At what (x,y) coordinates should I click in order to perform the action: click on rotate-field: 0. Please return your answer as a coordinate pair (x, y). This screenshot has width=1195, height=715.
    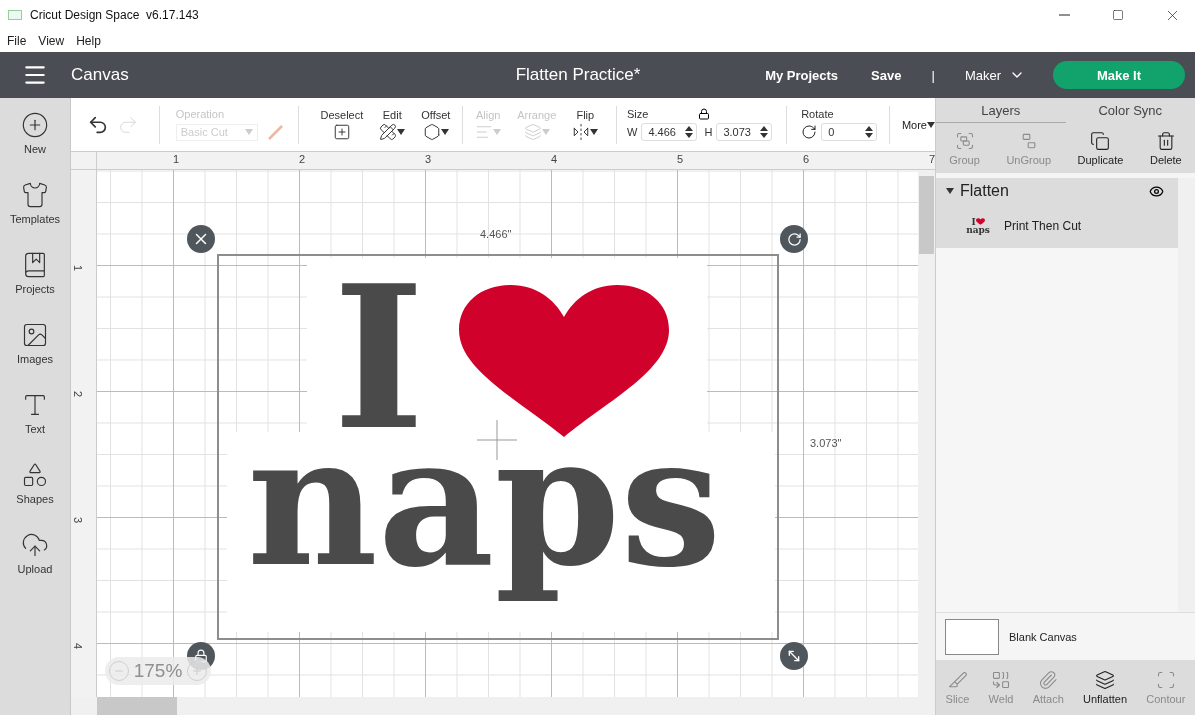
    Looking at the image, I should click on (849, 132).